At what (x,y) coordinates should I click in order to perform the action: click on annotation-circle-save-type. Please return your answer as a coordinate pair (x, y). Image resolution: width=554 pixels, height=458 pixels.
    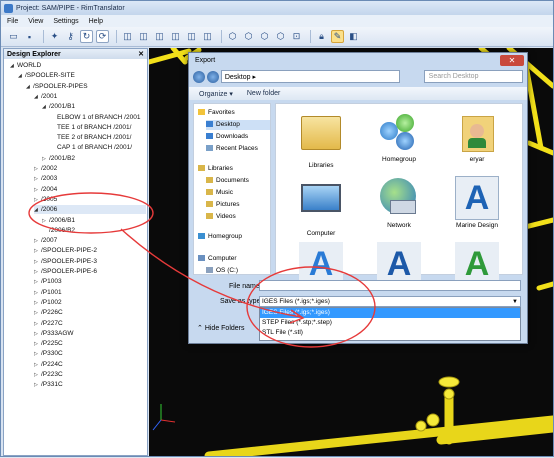
    Looking at the image, I should click on (311, 307).